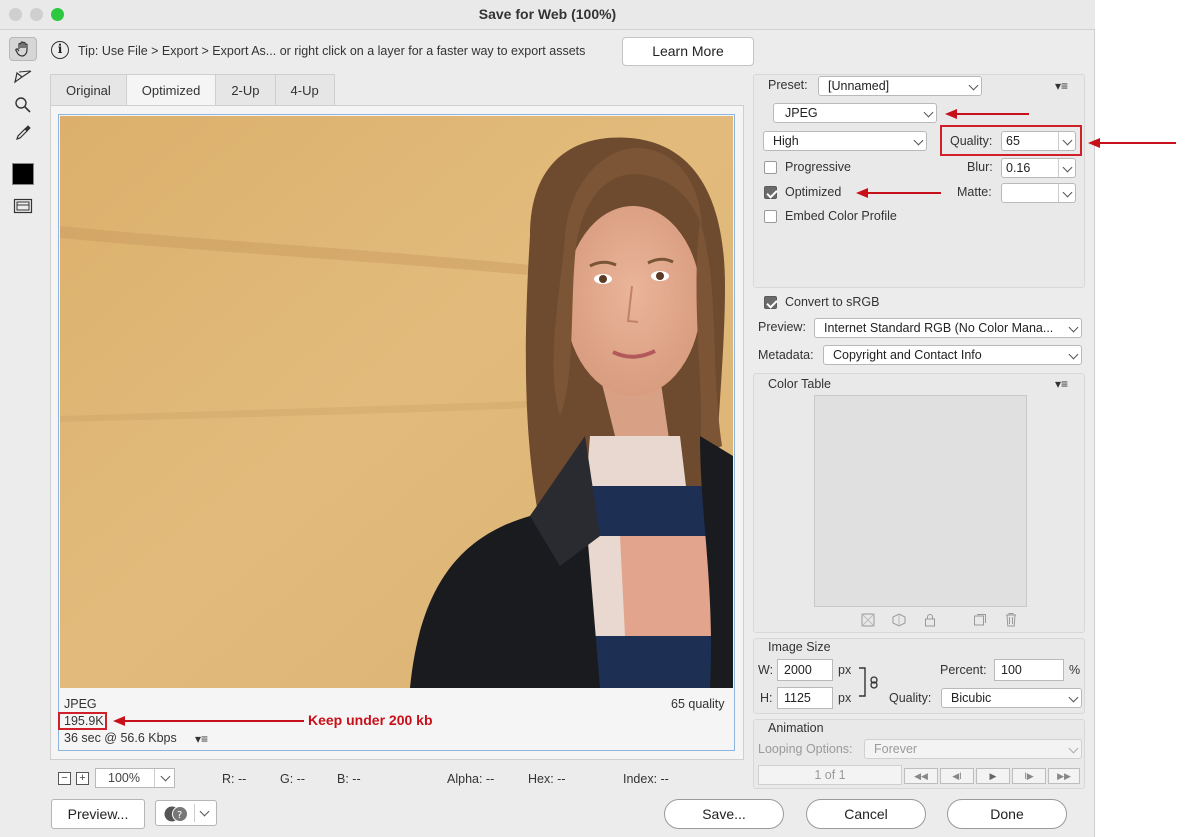 The height and width of the screenshot is (837, 1200). Describe the element at coordinates (80, 704) in the screenshot. I see `image-format-text: JPEG` at that location.